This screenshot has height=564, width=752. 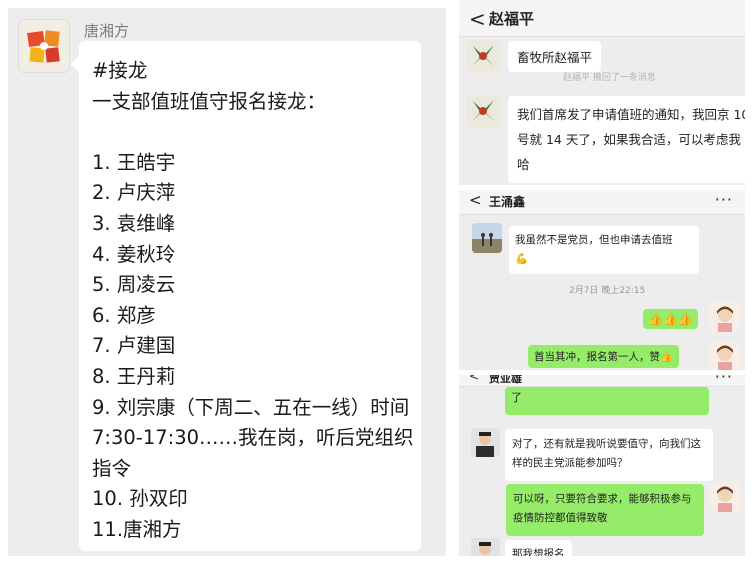 I want to click on chat-title: 赵福平, so click(x=512, y=19).